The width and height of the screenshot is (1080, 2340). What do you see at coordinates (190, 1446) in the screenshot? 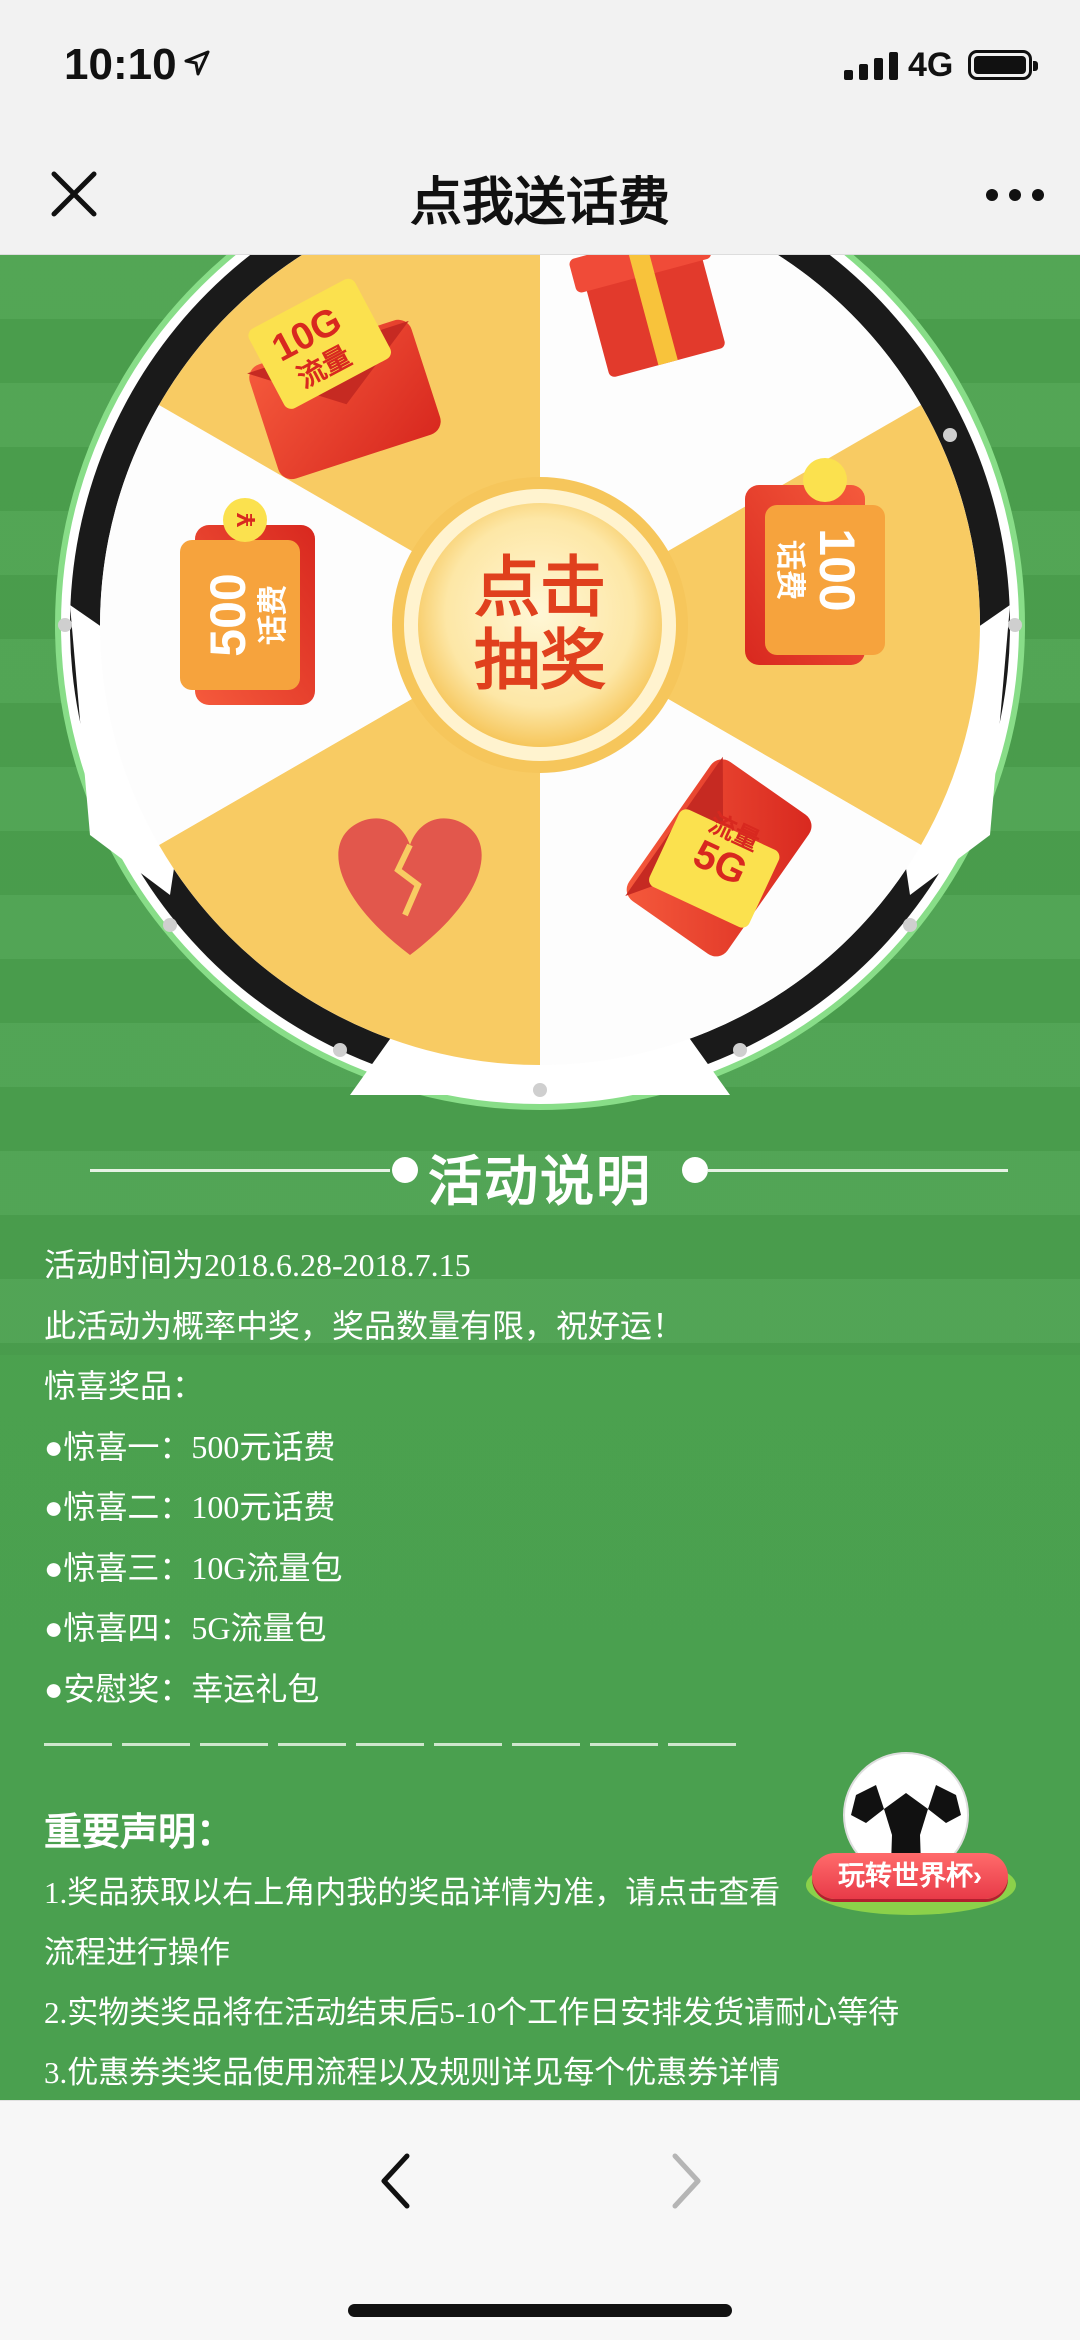
I see `rule-line: ●惊喜一：500元话费` at bounding box center [190, 1446].